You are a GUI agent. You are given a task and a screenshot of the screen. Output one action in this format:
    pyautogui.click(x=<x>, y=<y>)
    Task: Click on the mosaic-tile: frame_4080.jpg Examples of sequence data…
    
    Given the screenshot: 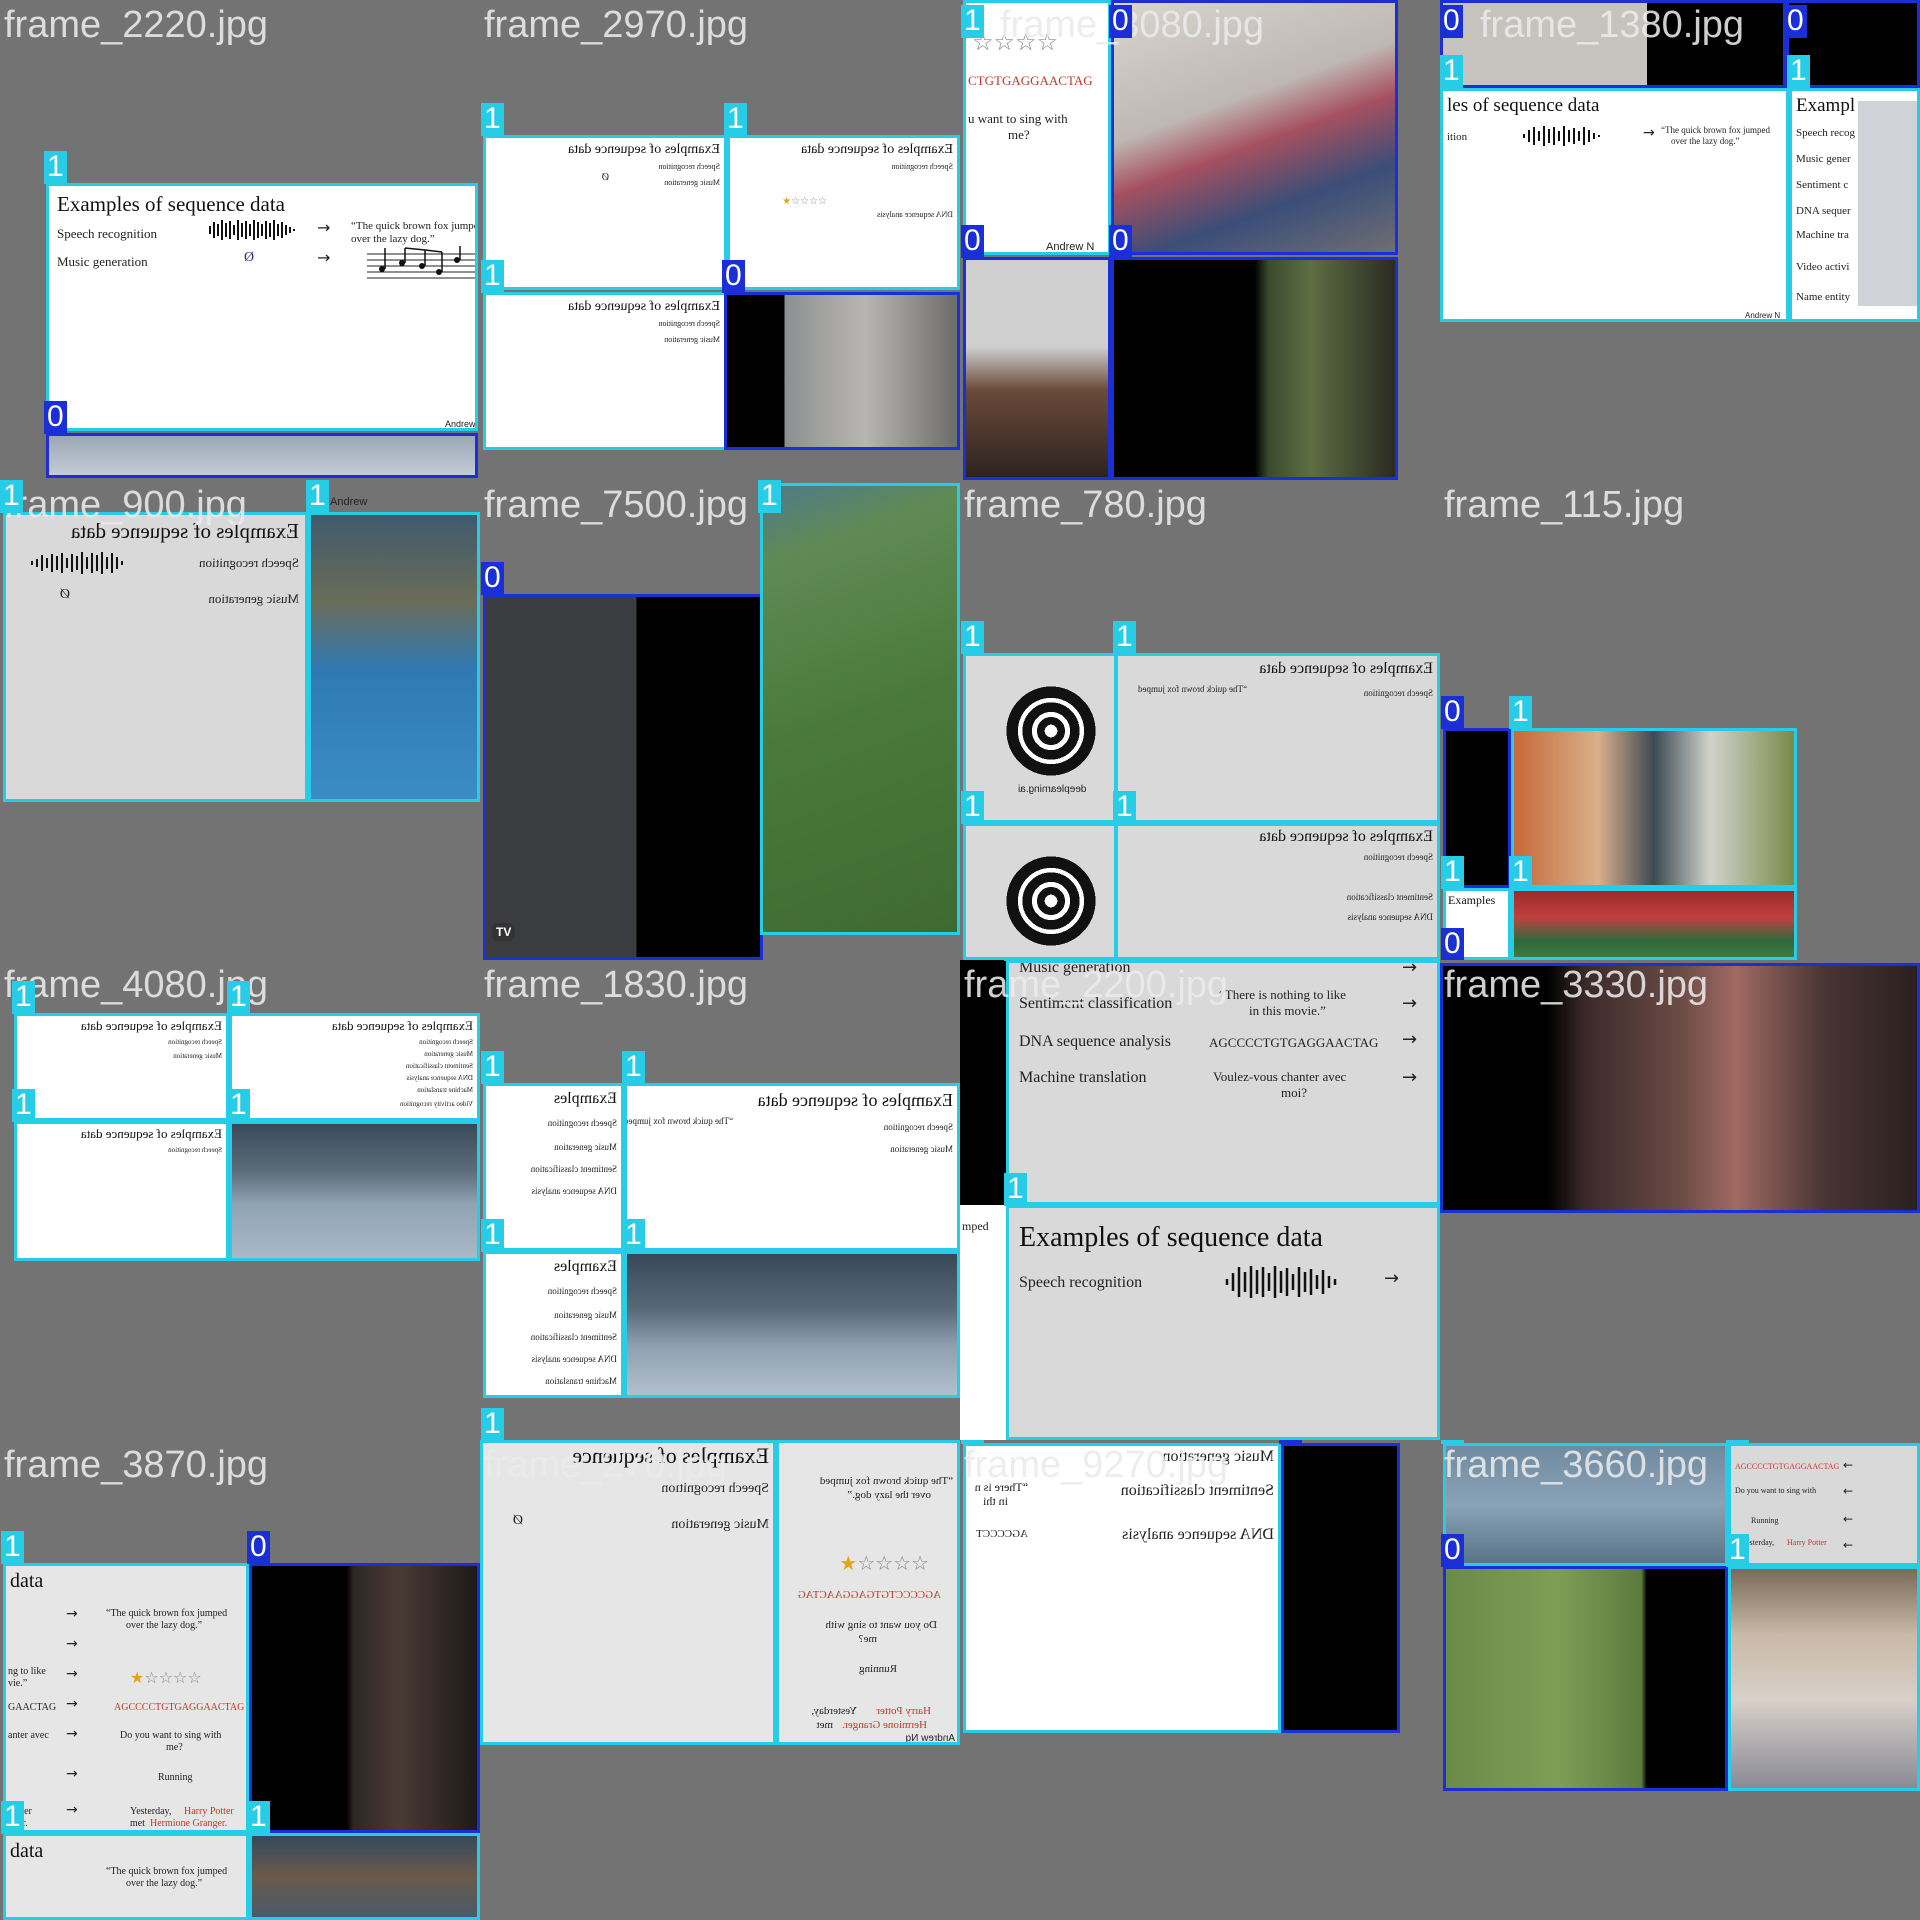 What is the action you would take?
    pyautogui.click(x=240, y=1200)
    